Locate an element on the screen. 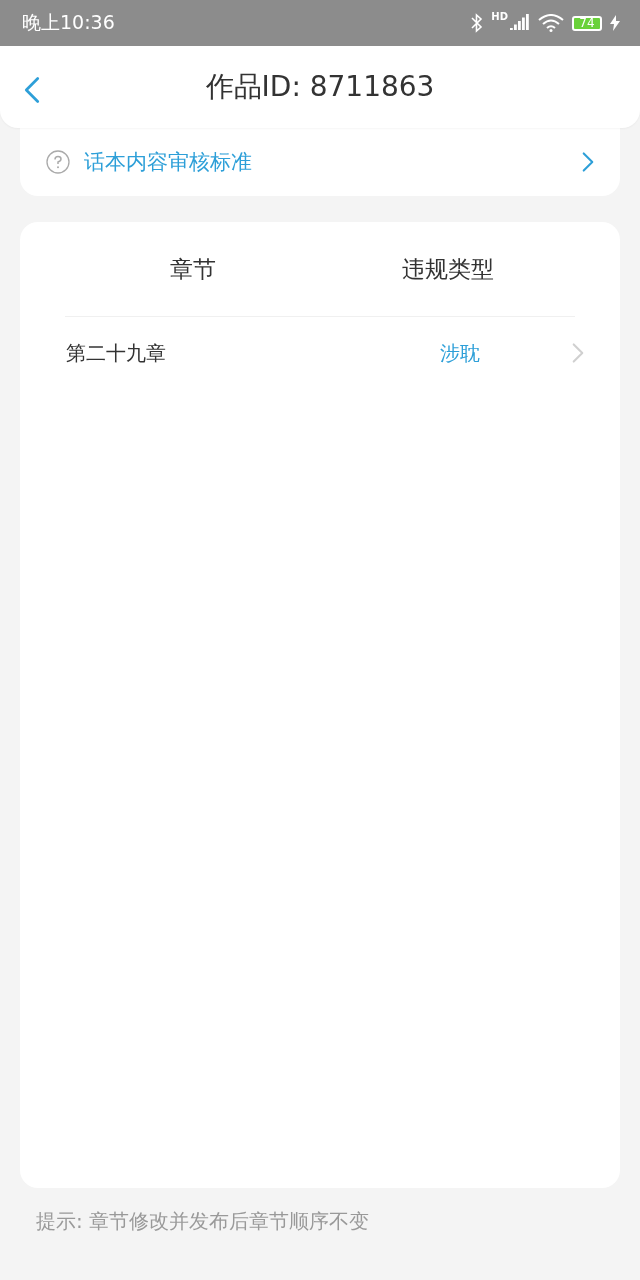  back-icon is located at coordinates (32, 90).